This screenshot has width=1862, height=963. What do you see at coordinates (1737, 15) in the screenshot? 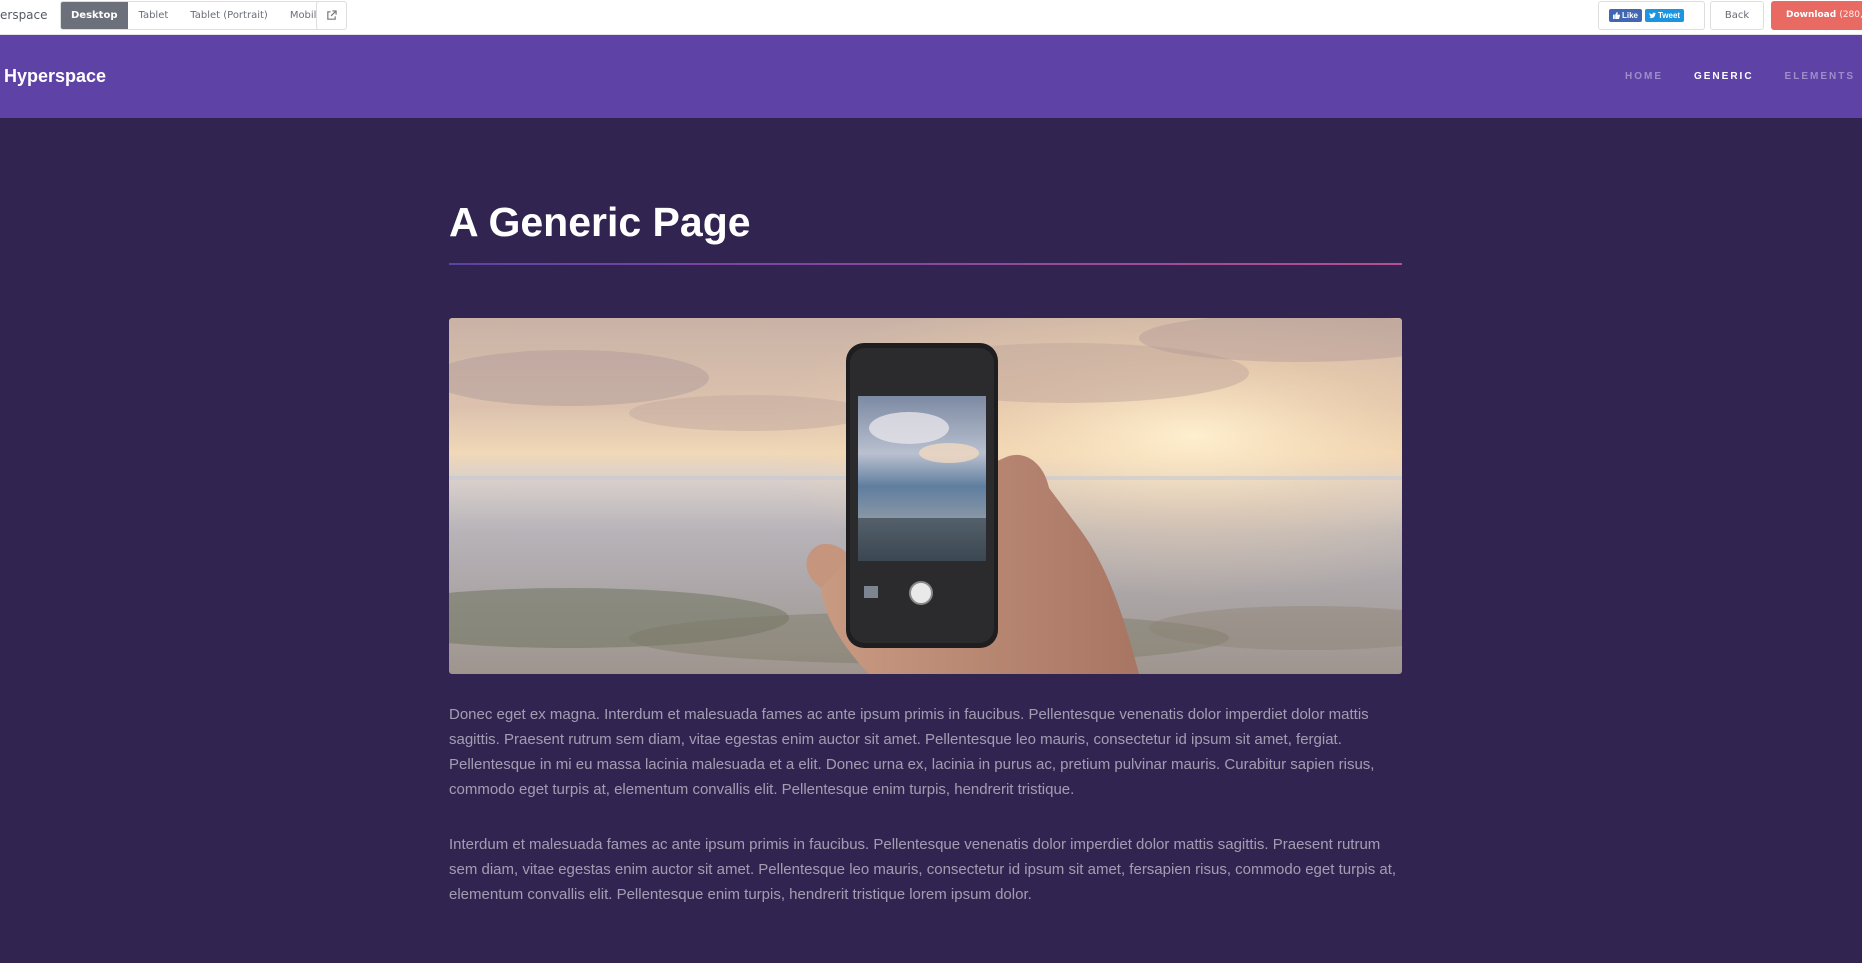
I see `back-button: Back` at bounding box center [1737, 15].